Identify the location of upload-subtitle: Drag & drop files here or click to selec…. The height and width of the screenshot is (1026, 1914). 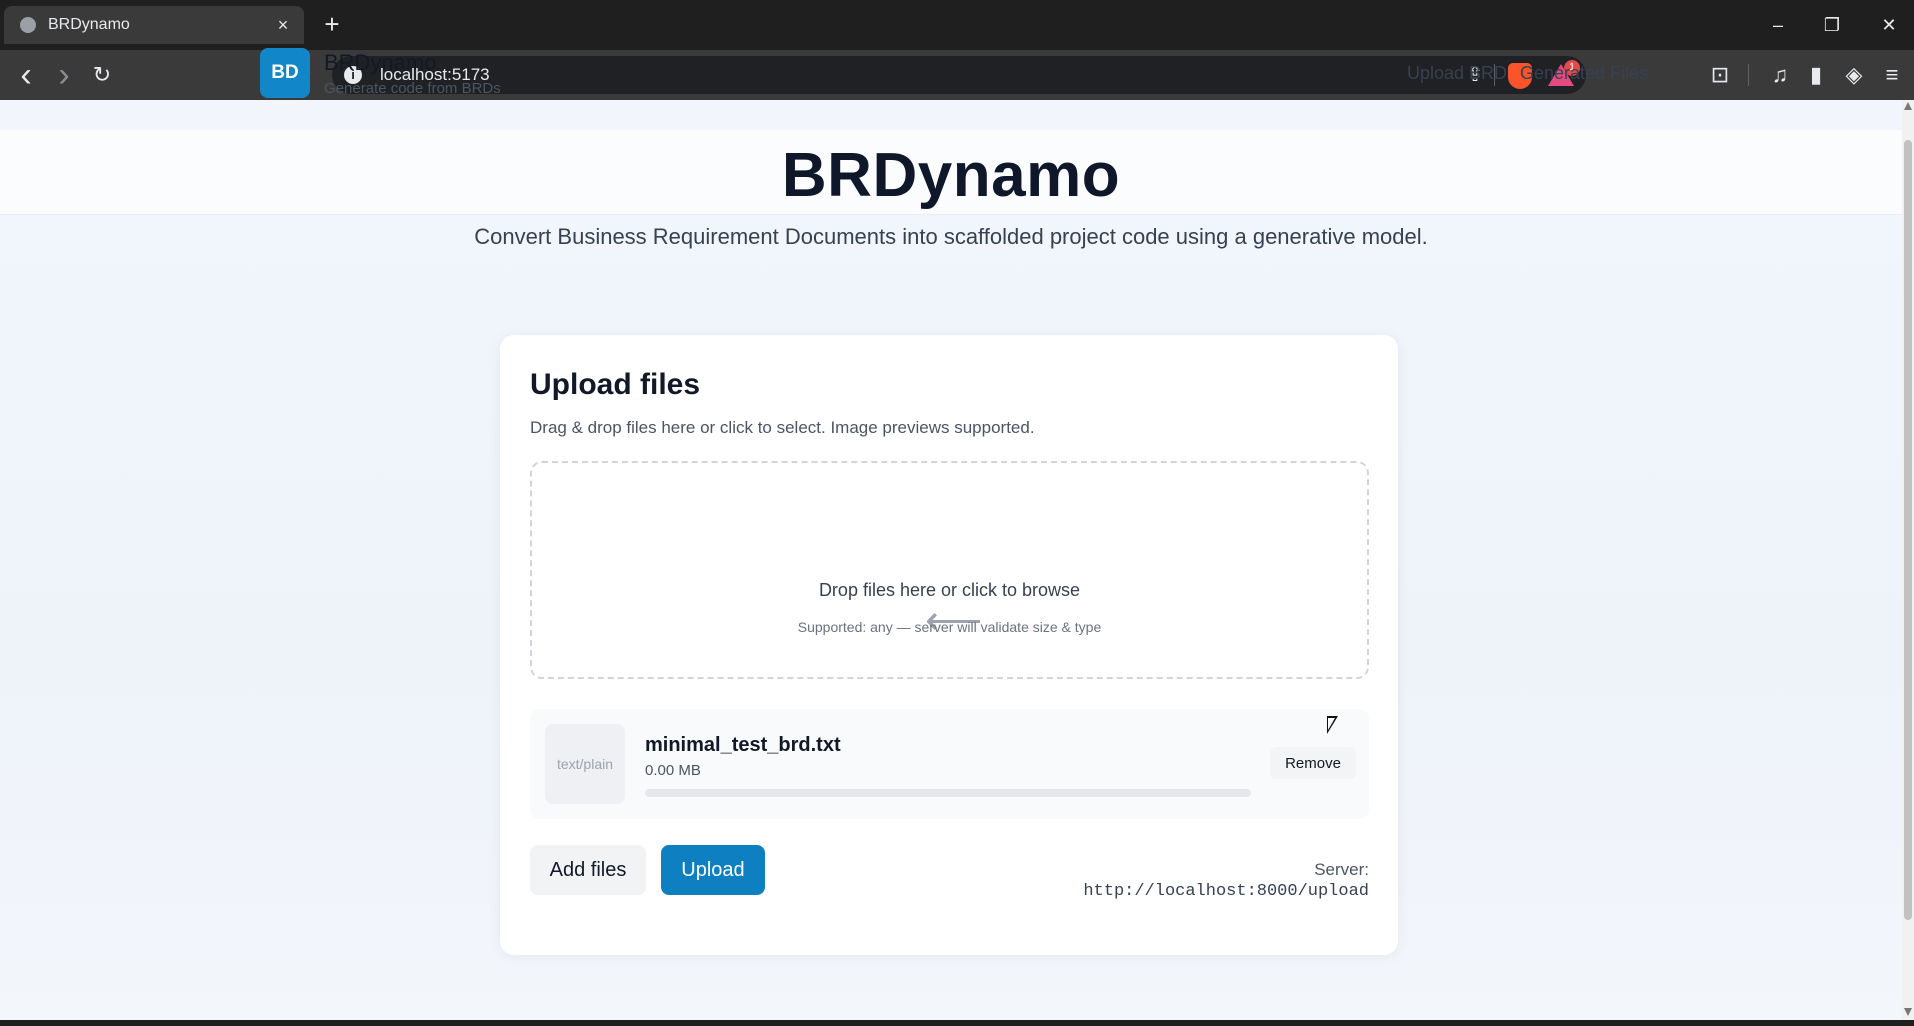
(782, 427).